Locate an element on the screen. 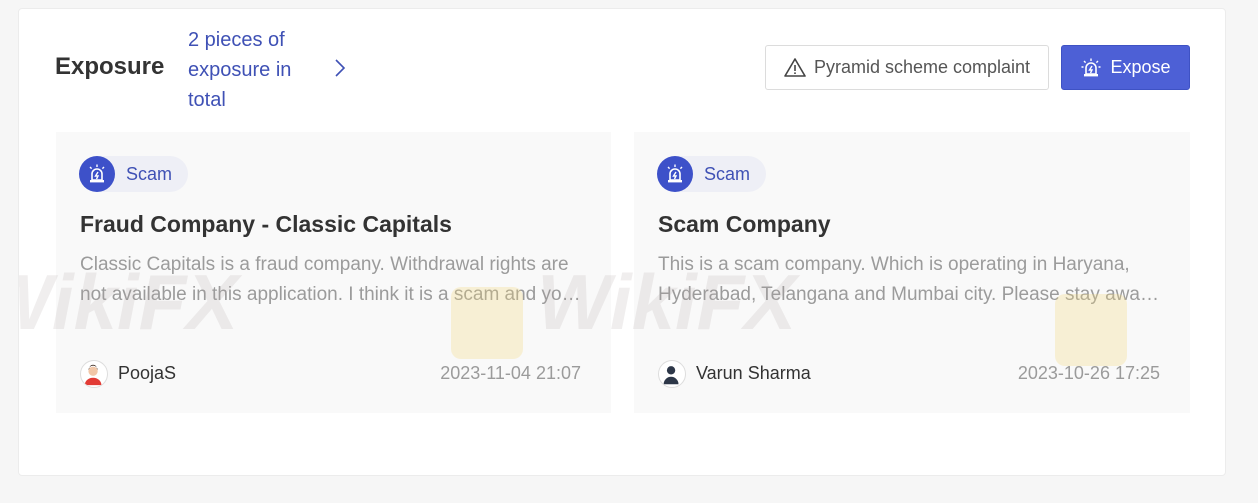 This screenshot has height=503, width=1258. expose-button-label: Expose is located at coordinates (1140, 67).